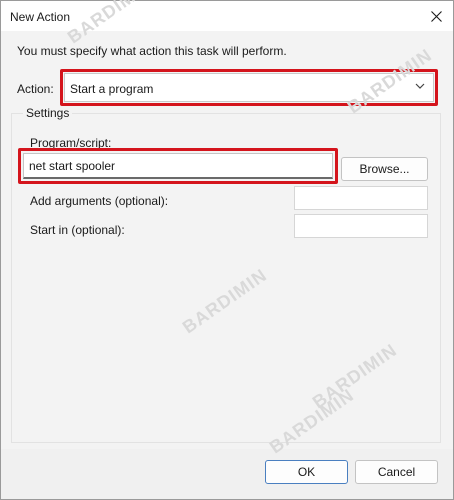  I want to click on settings-legend: Settings, so click(48, 113).